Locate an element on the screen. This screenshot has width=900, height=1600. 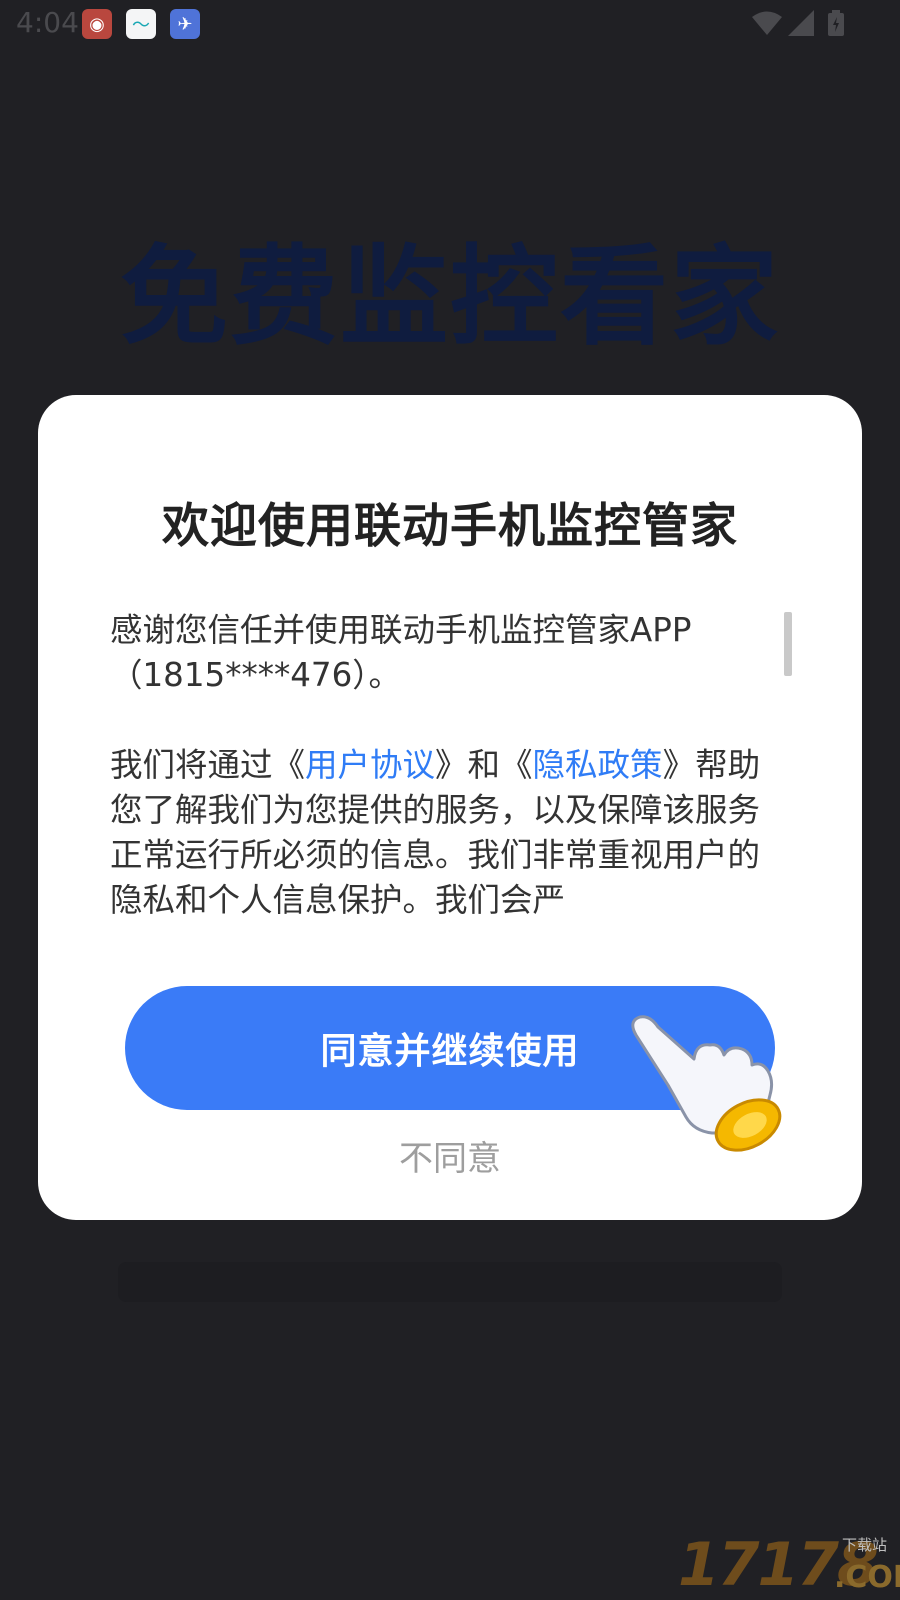
background-title: 免费监控看家 is located at coordinates (449, 297).